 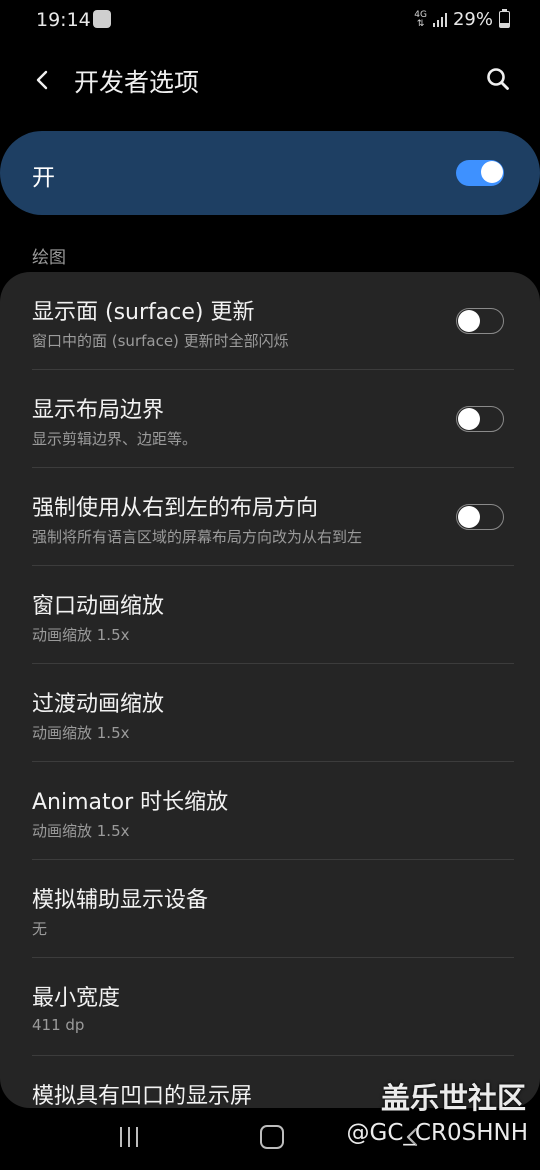 I want to click on setting-title: 最小宽度, so click(x=76, y=998).